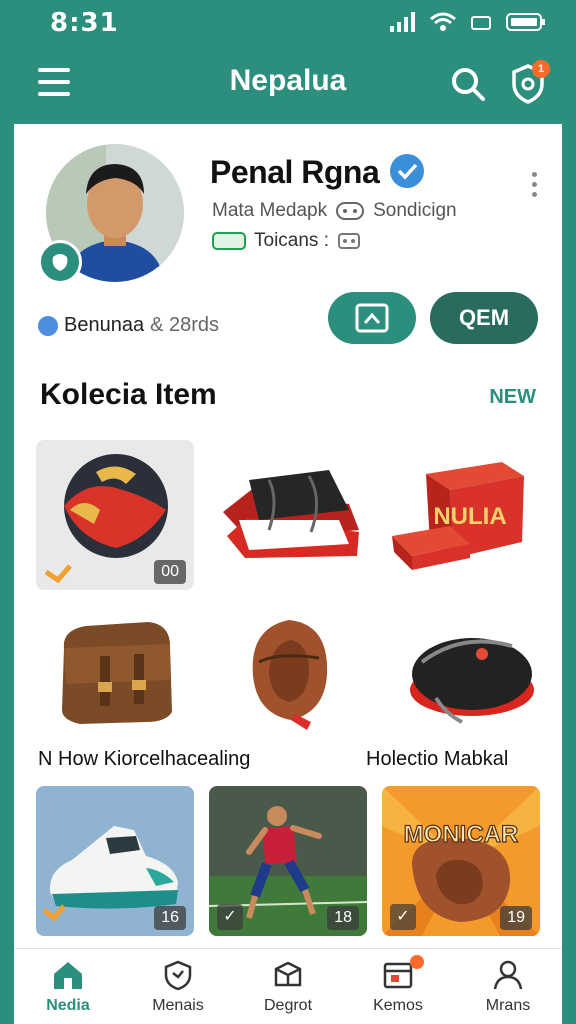  I want to click on bottom-nav: Nedia Menais Degrot Kemos Mrans, so click(288, 986).